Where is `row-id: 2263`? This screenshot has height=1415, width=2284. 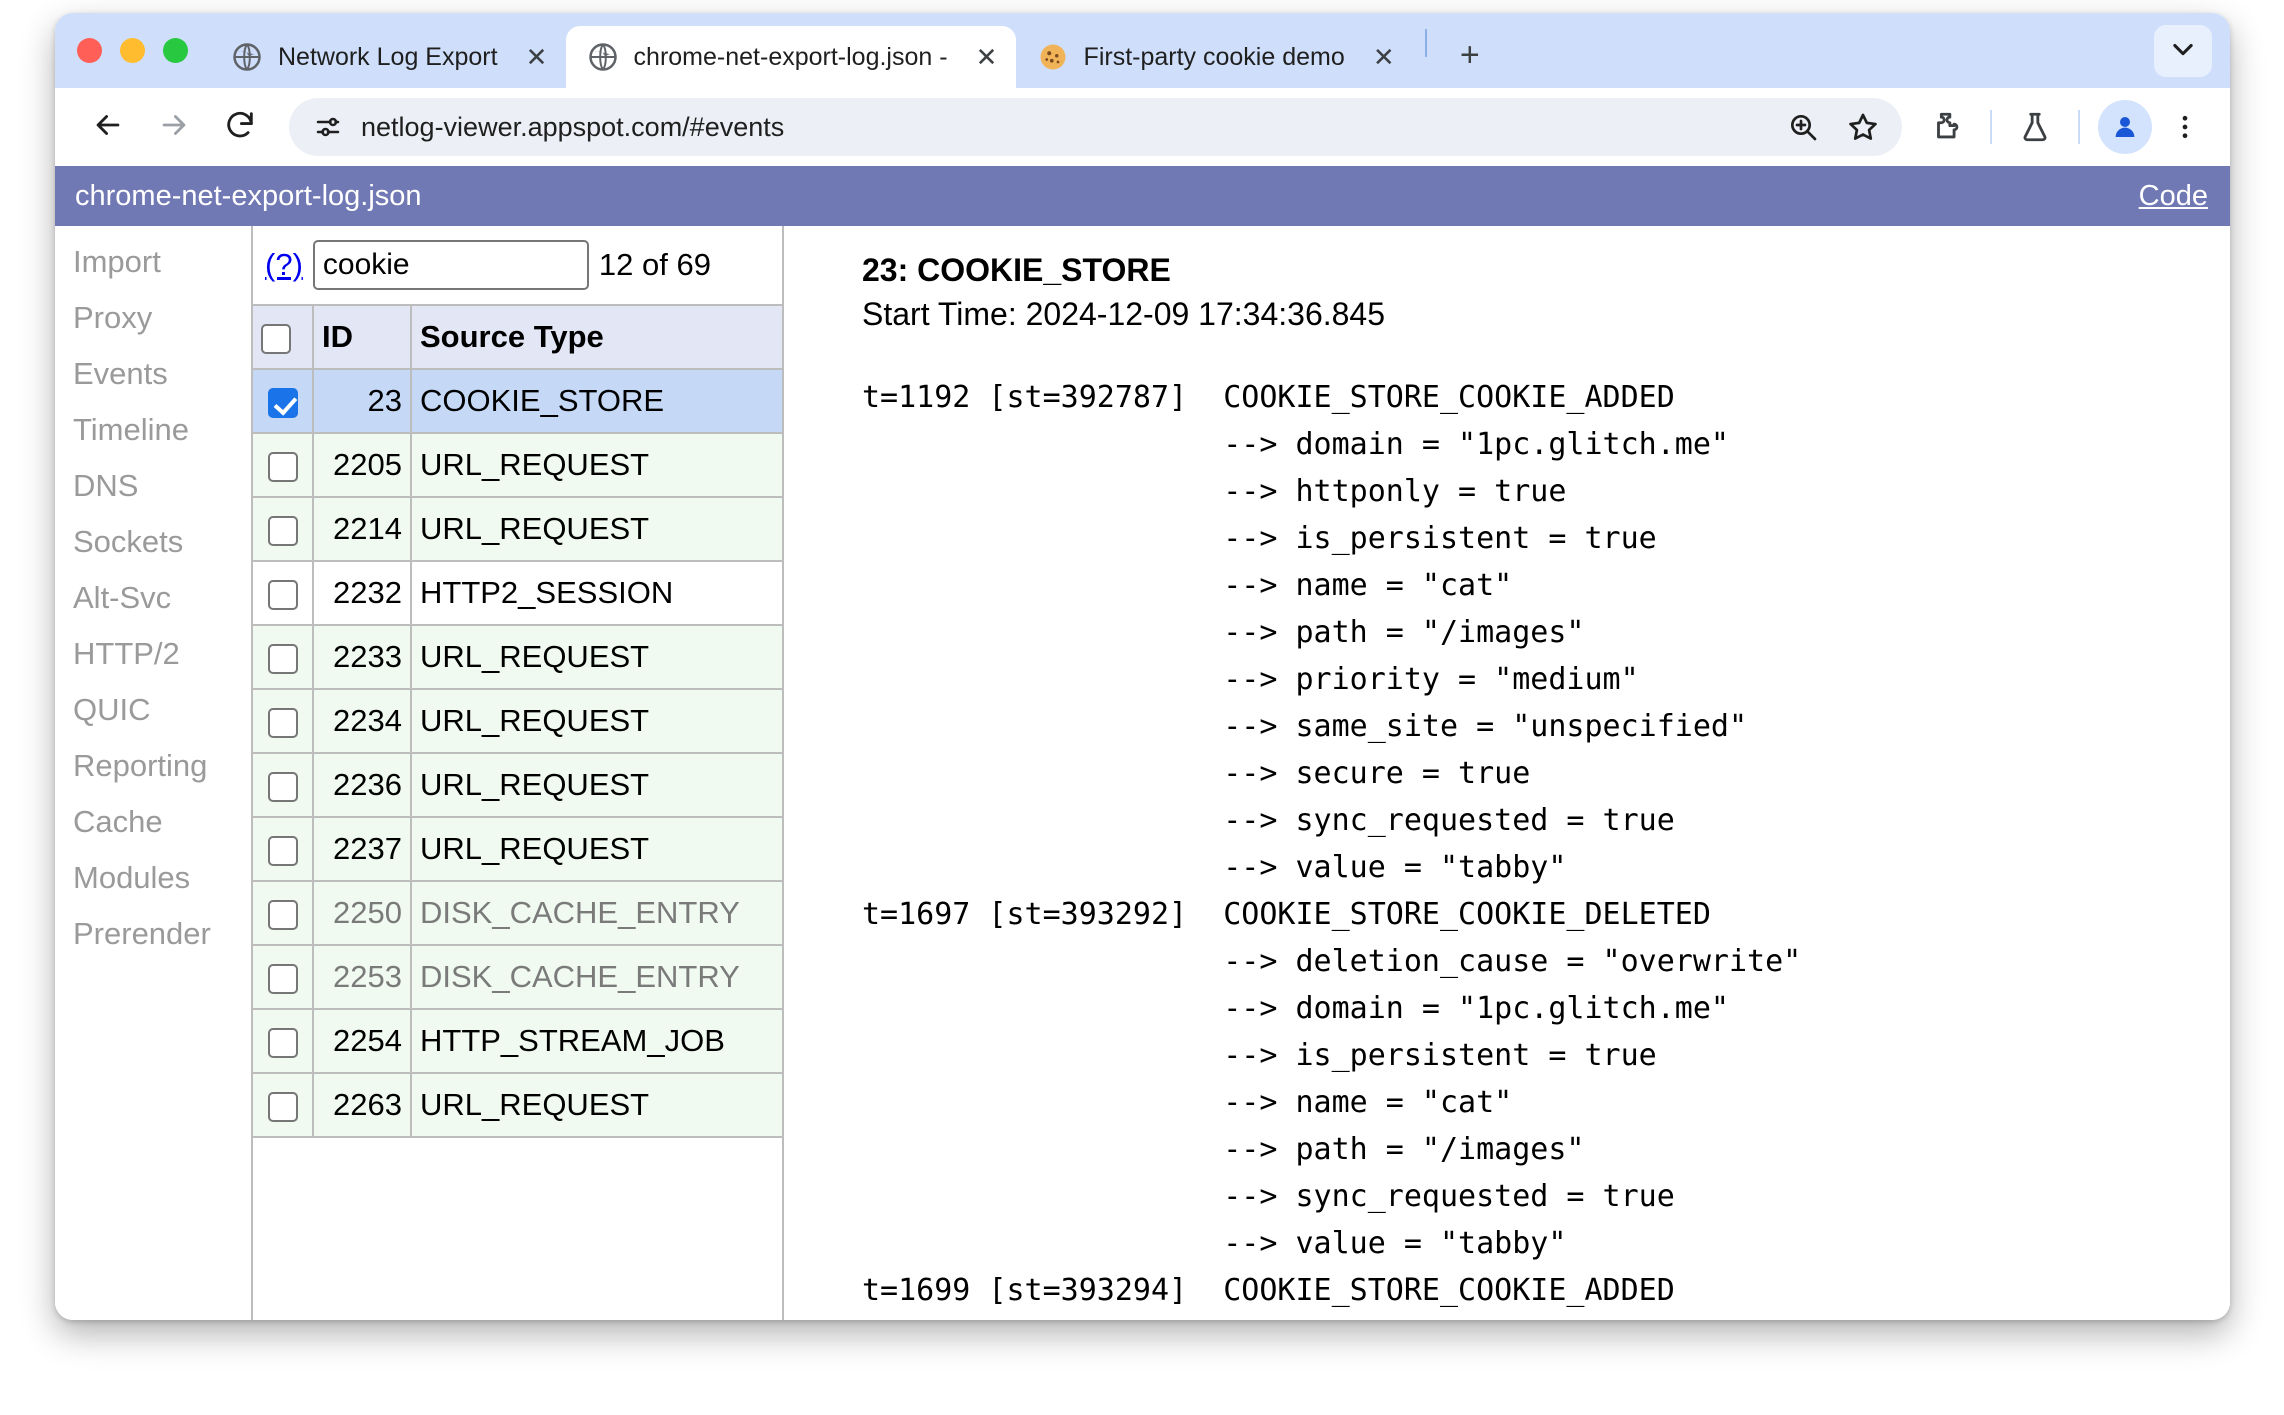
row-id: 2263 is located at coordinates (362, 1105).